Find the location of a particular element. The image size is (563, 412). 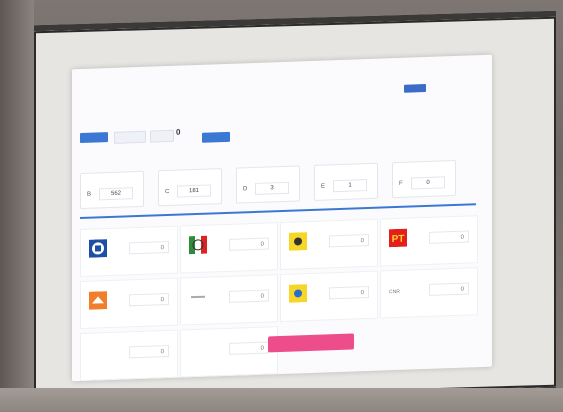

pan-logo-icon is located at coordinates (98, 248).